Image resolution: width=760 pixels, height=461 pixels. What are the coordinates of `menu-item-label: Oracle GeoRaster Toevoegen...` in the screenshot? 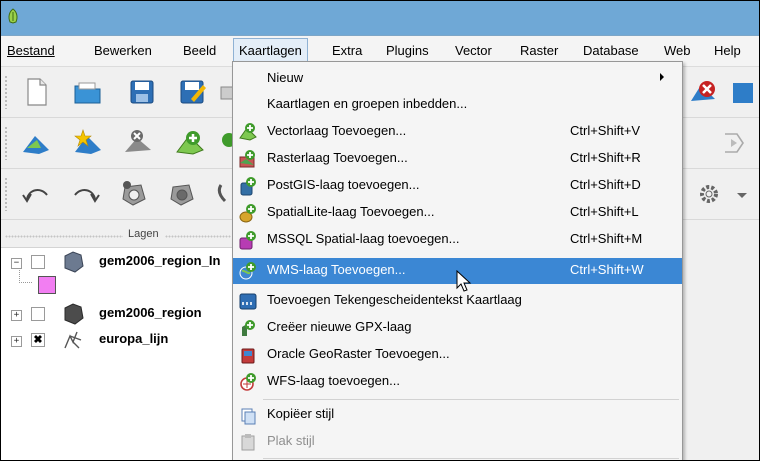 It's located at (358, 353).